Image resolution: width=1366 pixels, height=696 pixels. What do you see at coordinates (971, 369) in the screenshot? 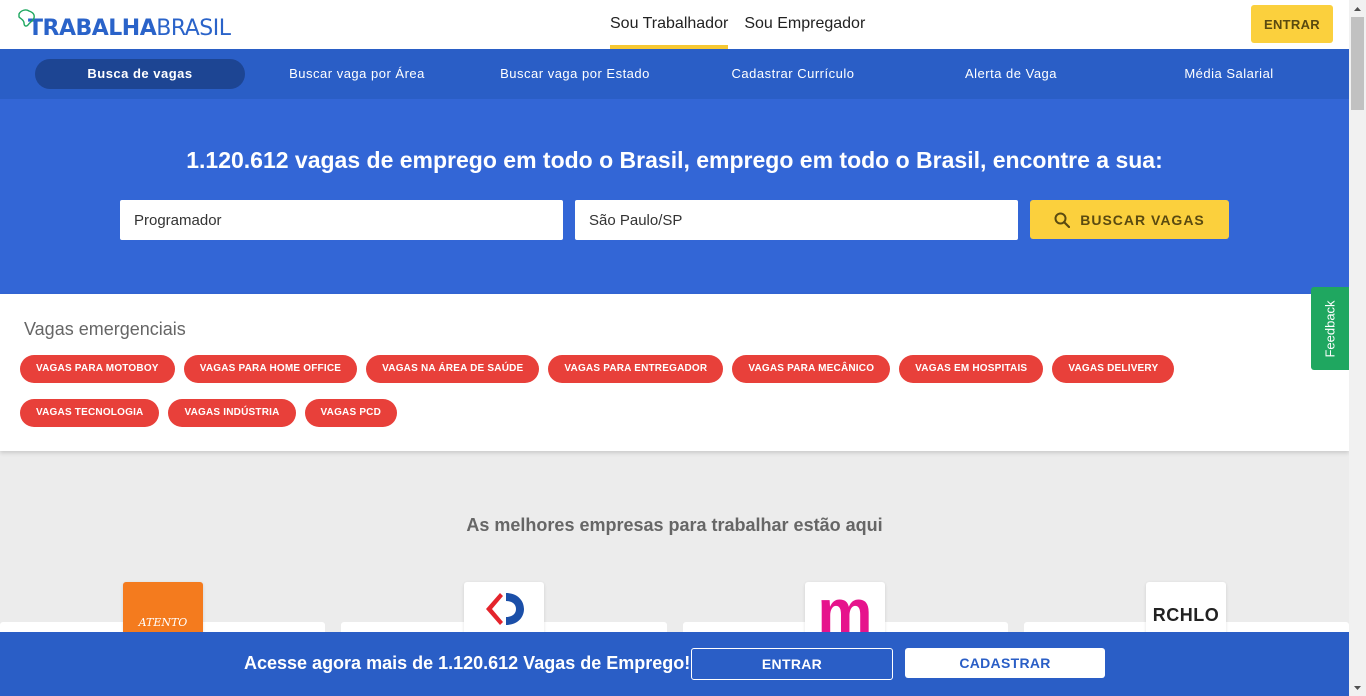
I see `chip-hospitais: VAGAS EM HOSPITAIS` at bounding box center [971, 369].